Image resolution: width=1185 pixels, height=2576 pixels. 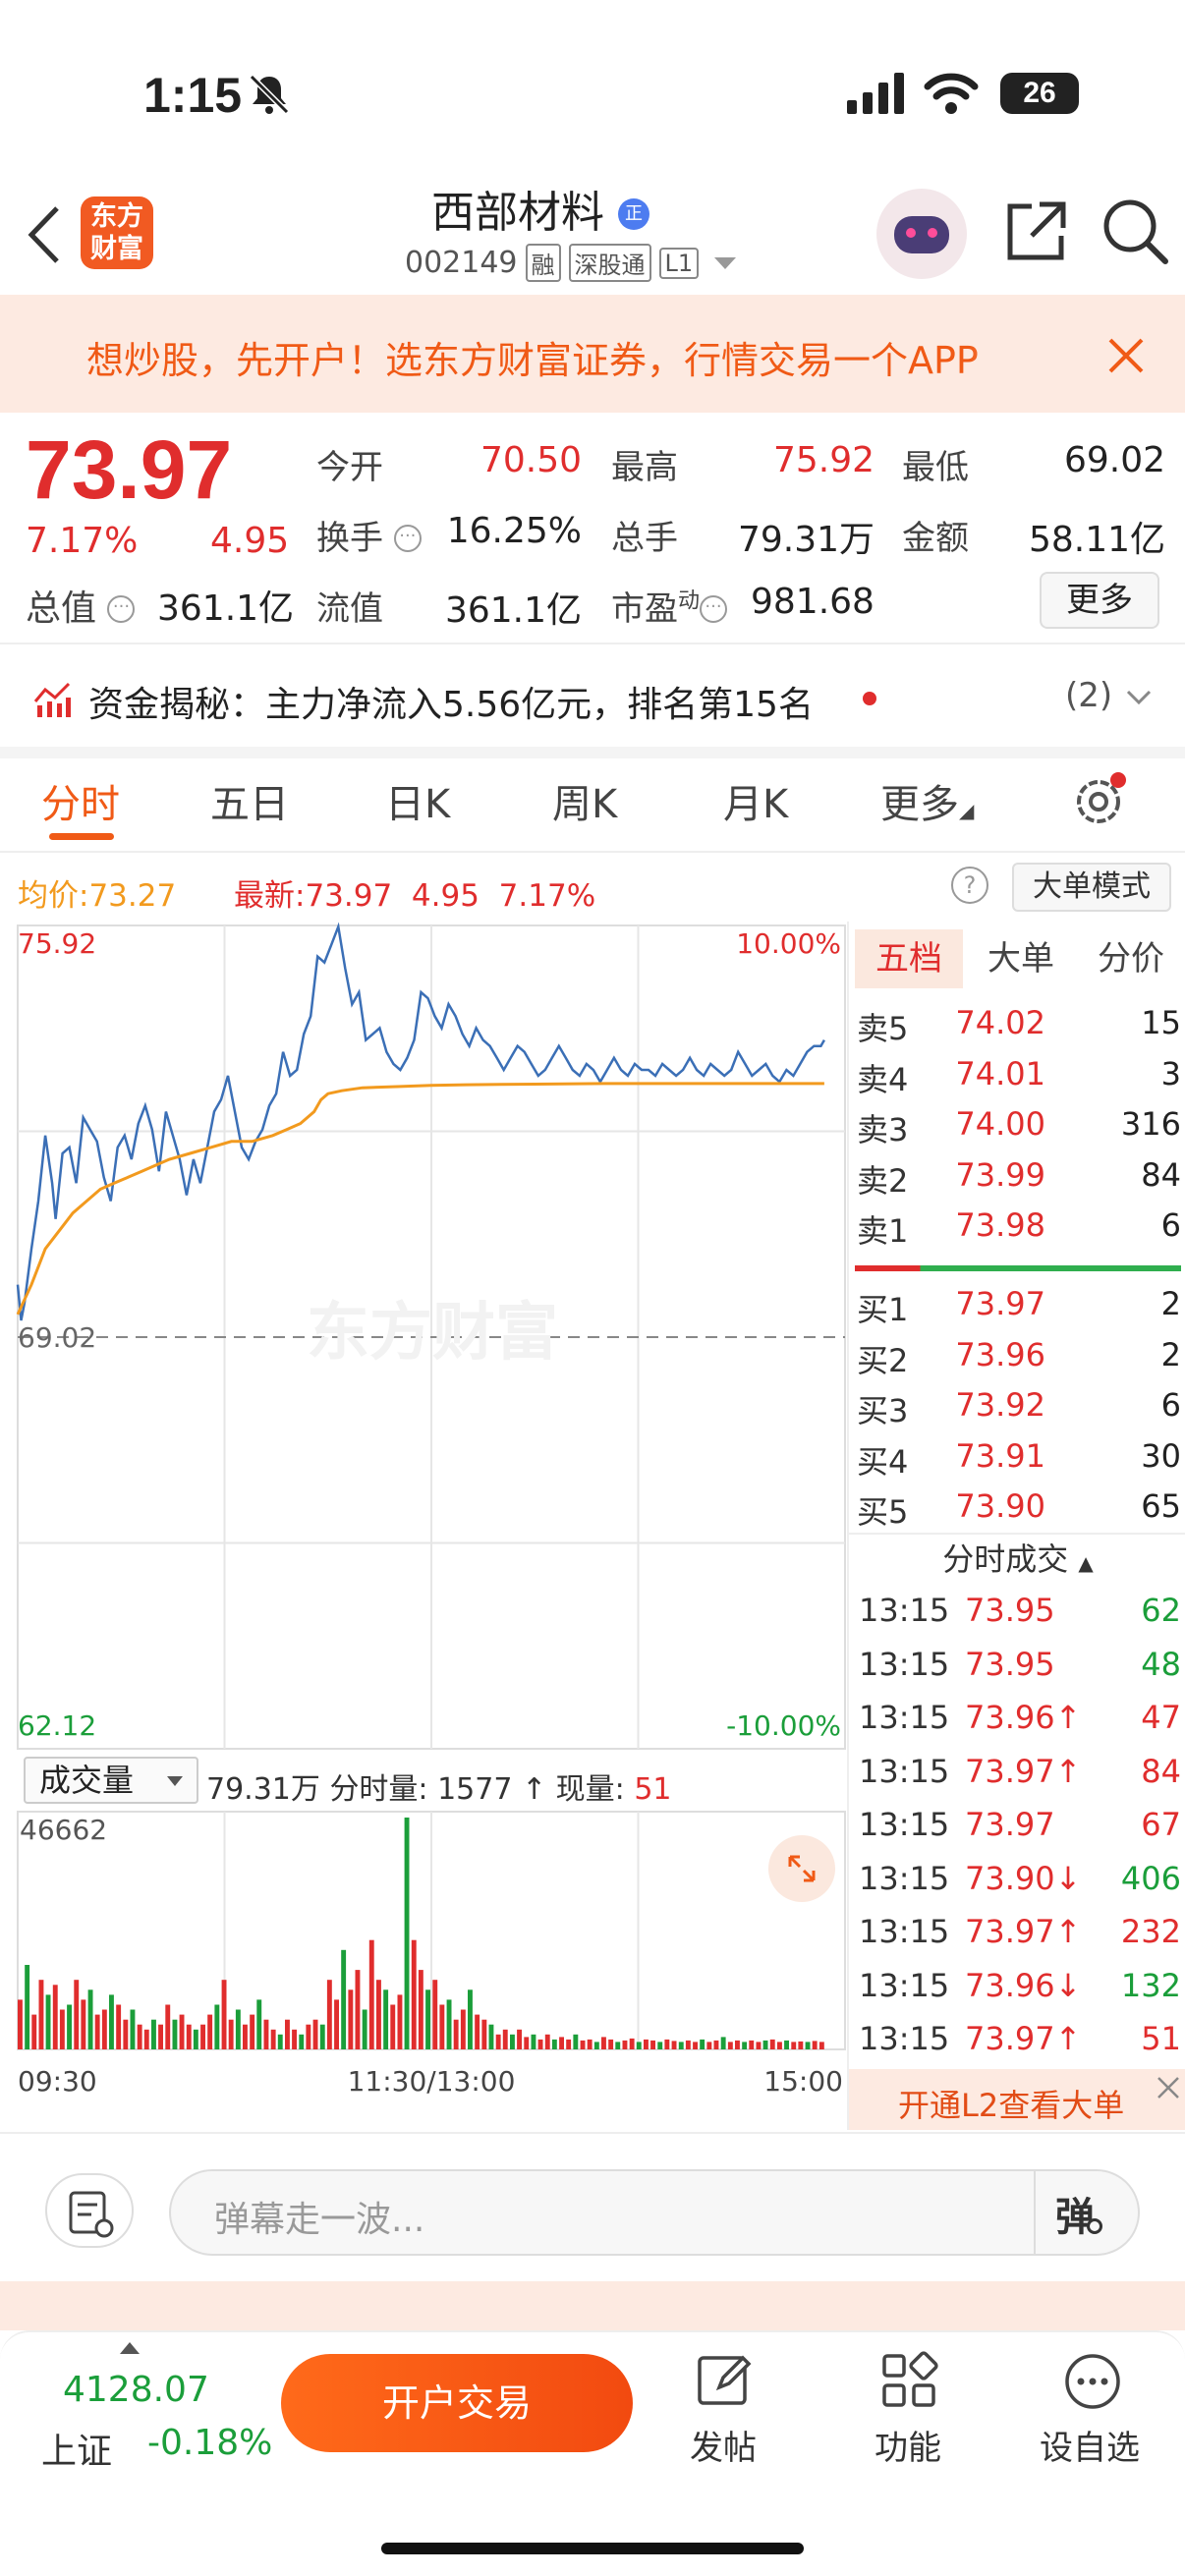 I want to click on bid-row: 买3 73.92 6, so click(x=1017, y=1403).